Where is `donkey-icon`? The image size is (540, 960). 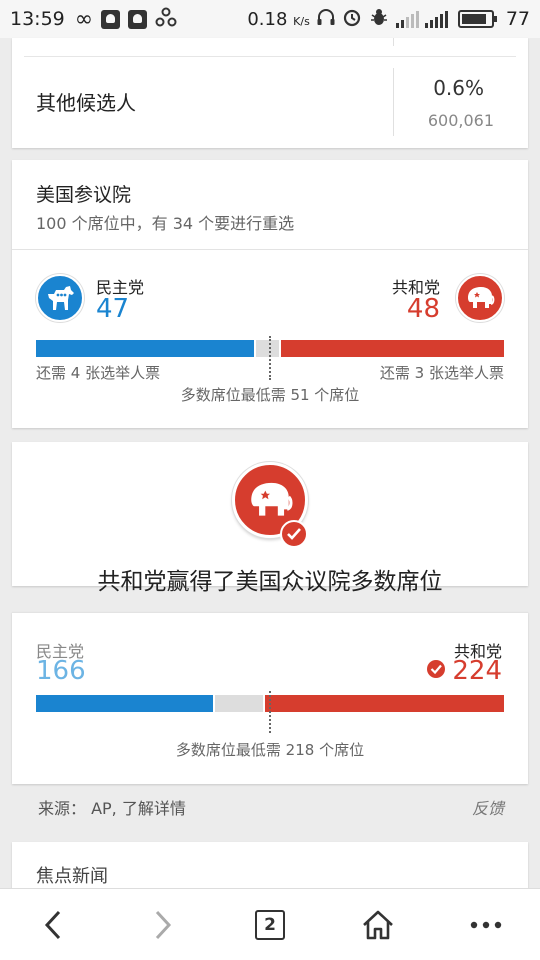 donkey-icon is located at coordinates (60, 298).